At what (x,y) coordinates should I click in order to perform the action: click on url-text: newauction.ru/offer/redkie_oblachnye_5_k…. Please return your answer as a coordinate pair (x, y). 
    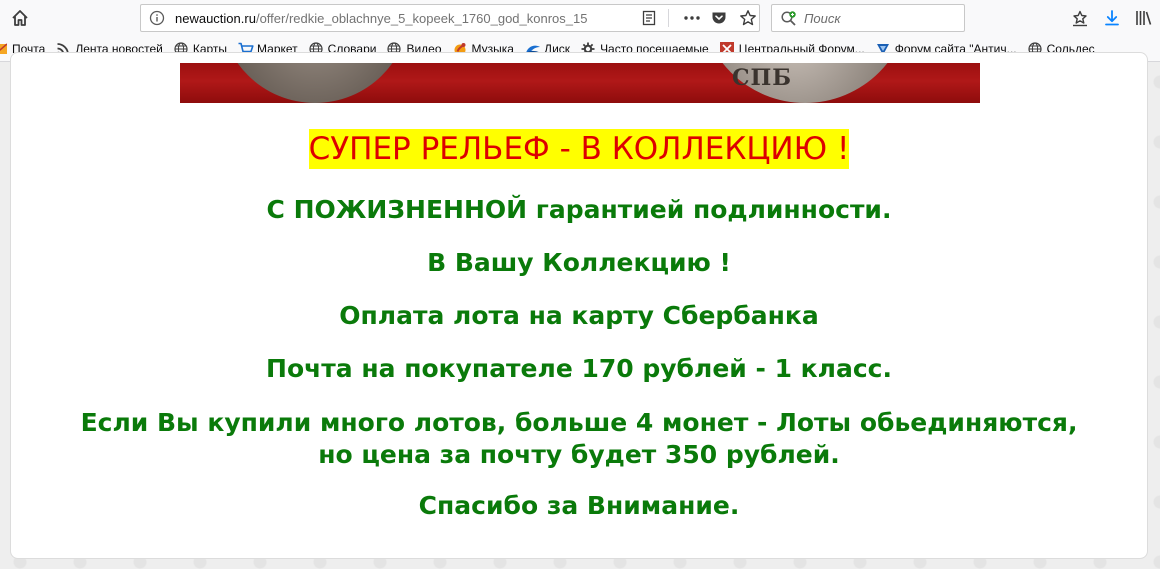
    Looking at the image, I should click on (410, 18).